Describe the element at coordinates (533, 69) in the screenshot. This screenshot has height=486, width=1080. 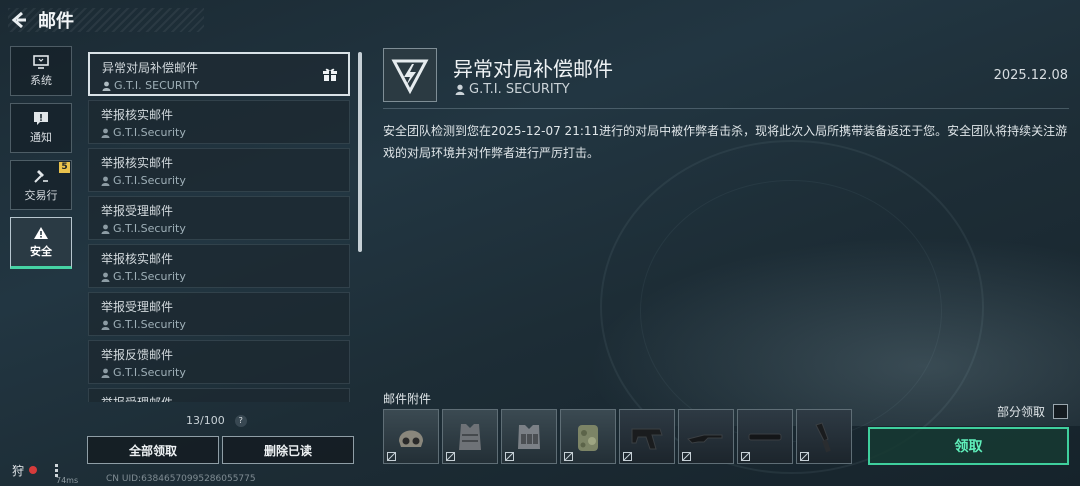
I see `mail-detail-title: 异常对局补偿邮件` at that location.